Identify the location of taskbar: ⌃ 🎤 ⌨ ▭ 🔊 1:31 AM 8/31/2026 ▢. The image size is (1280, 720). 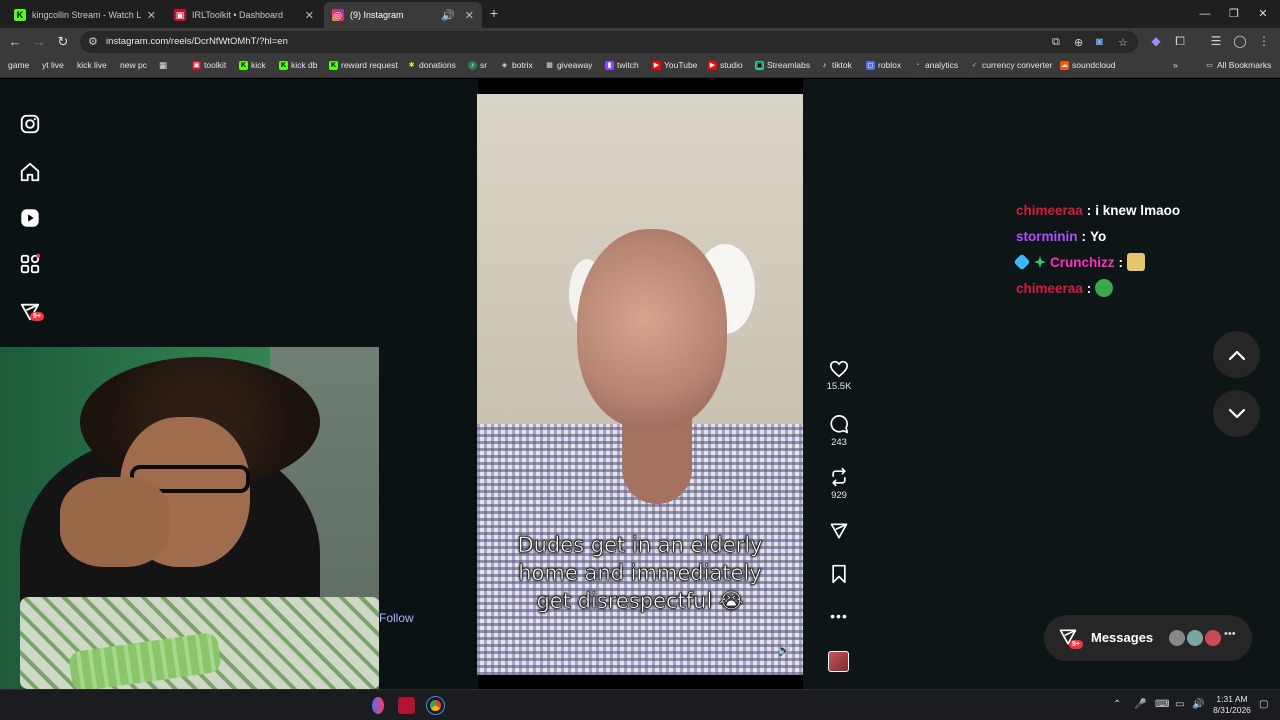
(640, 704).